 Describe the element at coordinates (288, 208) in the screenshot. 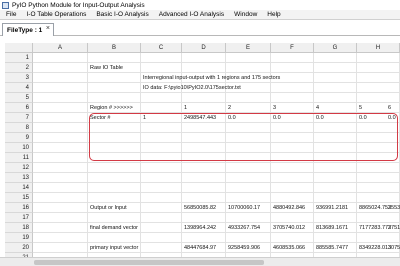

I see `cell-f16: 4880492.846` at that location.